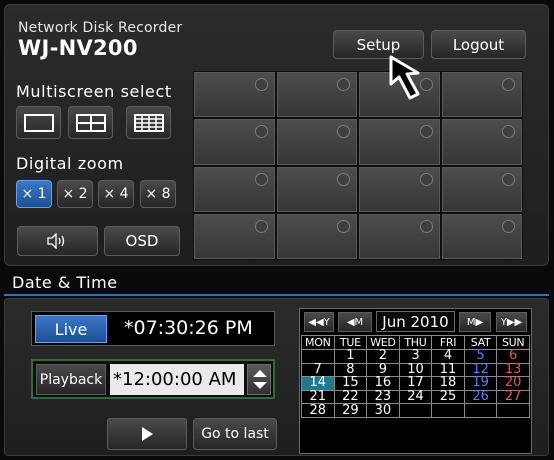 This screenshot has height=460, width=554. I want to click on next-year-button: Y▶▶, so click(511, 322).